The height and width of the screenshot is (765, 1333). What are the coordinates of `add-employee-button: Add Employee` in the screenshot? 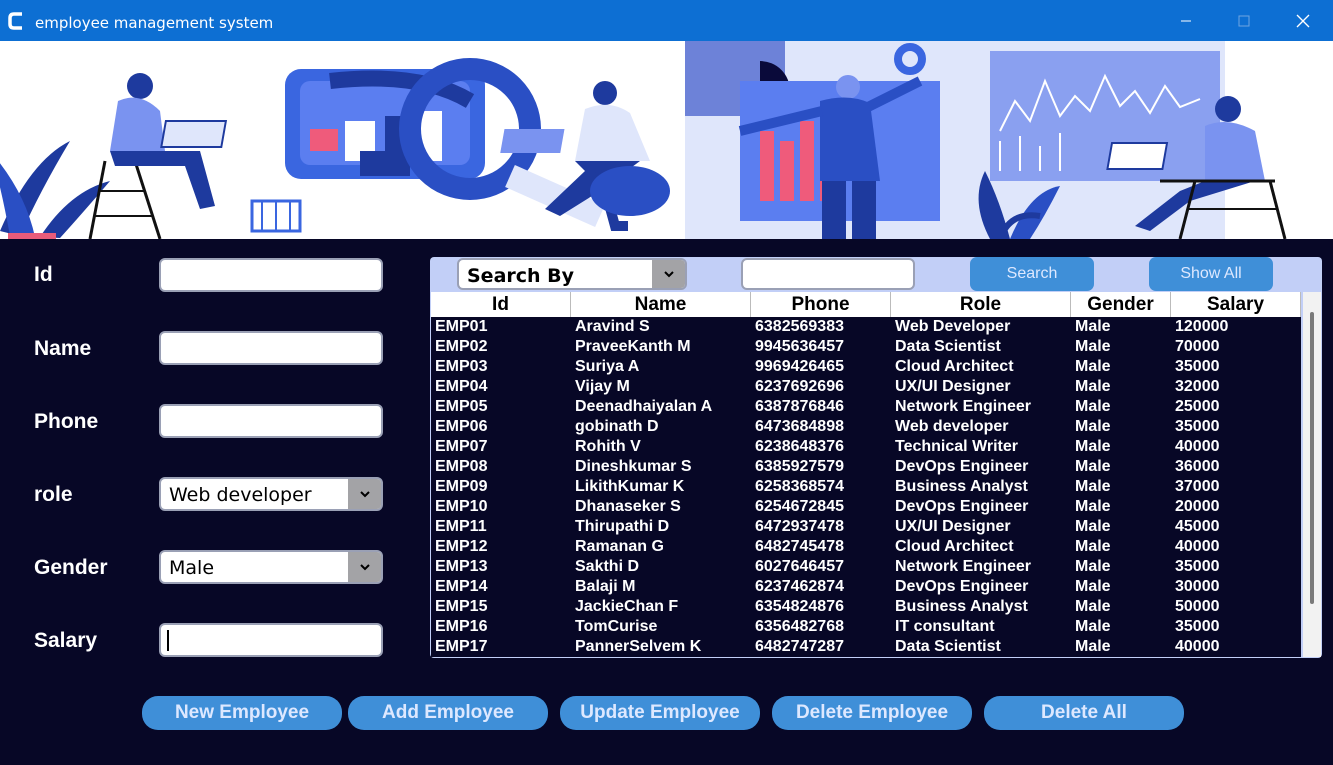 It's located at (448, 713).